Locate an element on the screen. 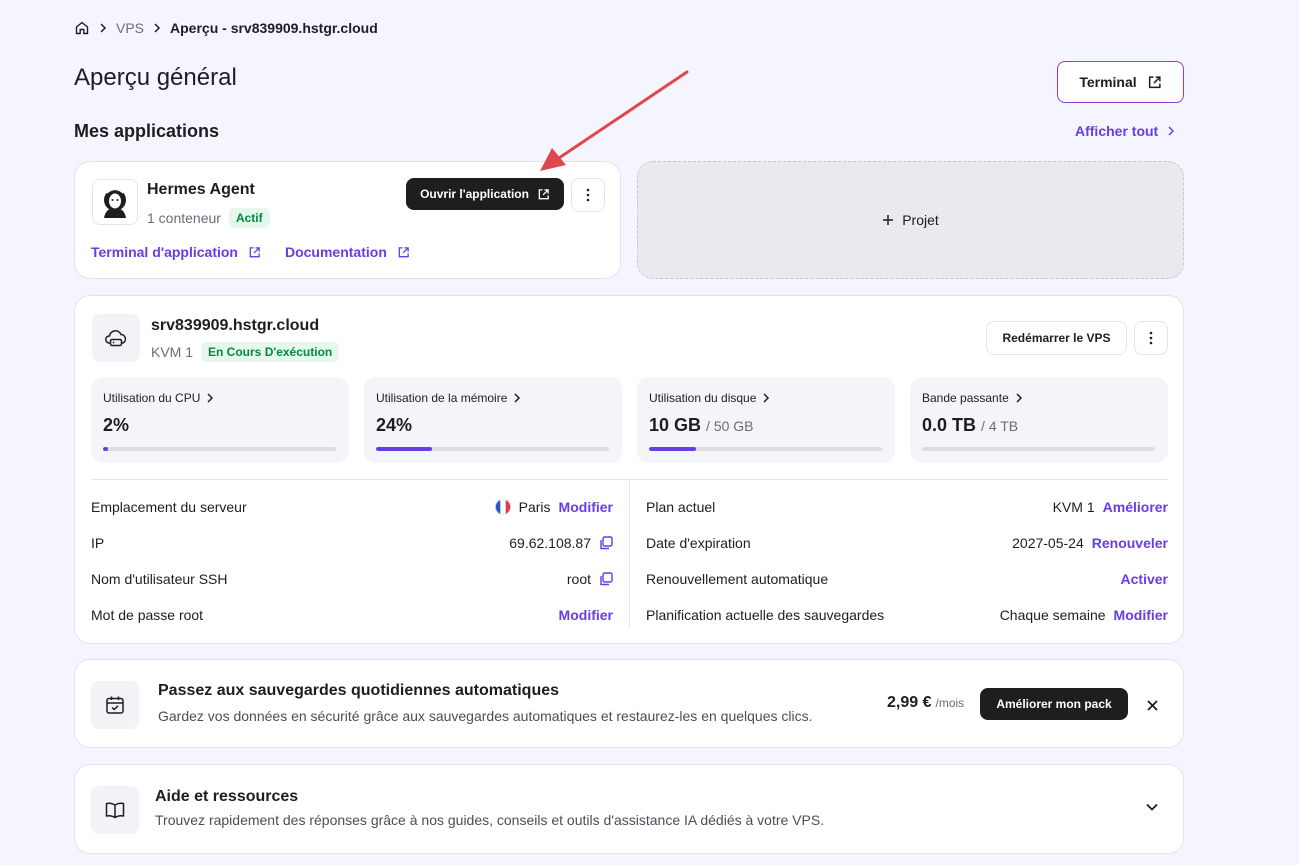  metric-total: / 4 TB is located at coordinates (1000, 426).